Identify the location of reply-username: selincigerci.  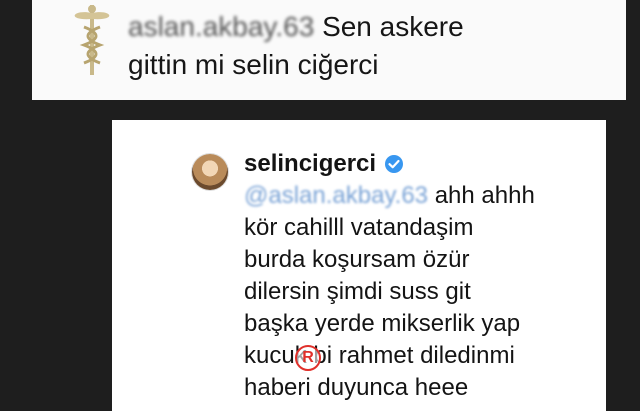
(310, 164).